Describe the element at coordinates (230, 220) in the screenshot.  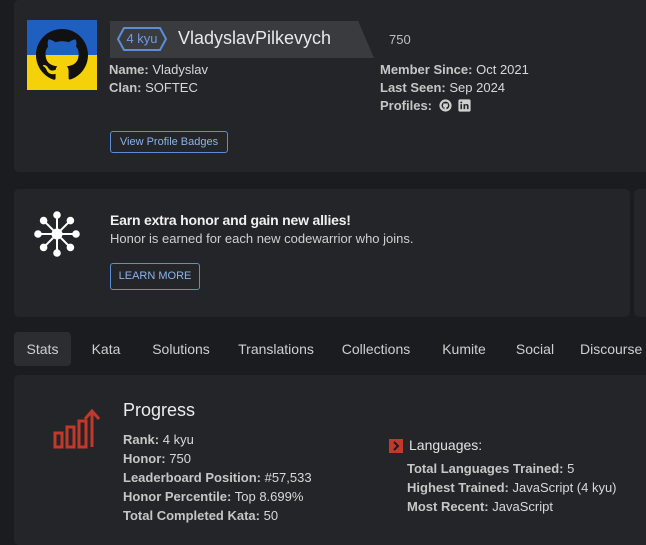
I see `banner-title: Earn extra honor and gain new allies!` at that location.